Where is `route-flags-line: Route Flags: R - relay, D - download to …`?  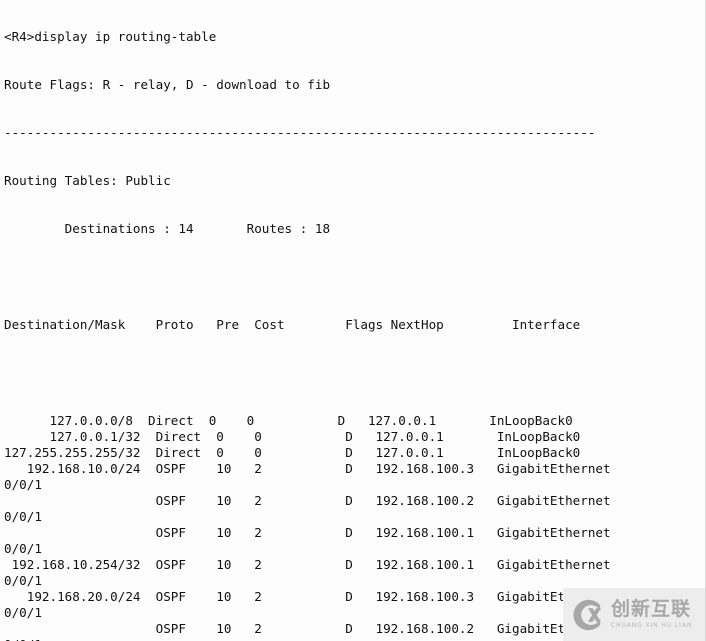
route-flags-line: Route Flags: R - relay, D - download to … is located at coordinates (167, 84).